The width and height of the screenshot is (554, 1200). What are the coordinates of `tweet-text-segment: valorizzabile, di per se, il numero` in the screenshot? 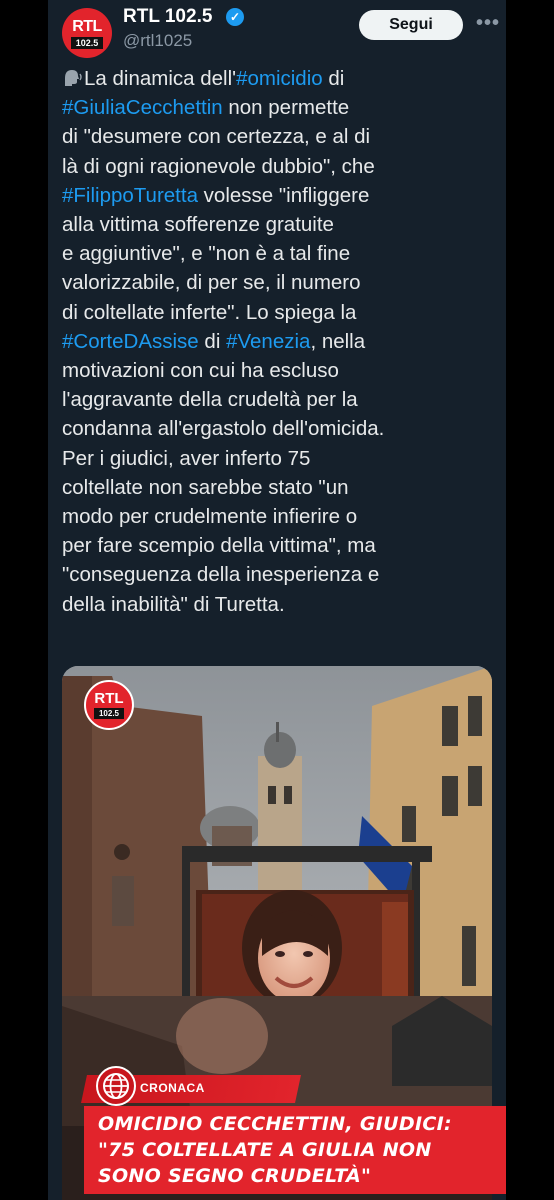 It's located at (211, 283).